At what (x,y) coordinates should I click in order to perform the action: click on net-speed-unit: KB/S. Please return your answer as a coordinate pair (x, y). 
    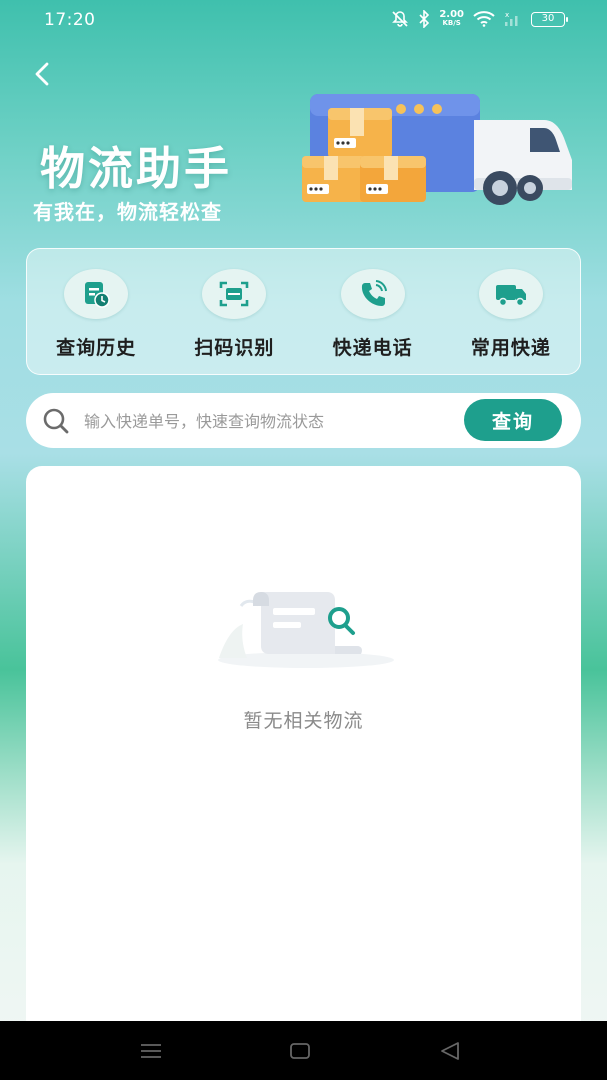
    Looking at the image, I should click on (451, 23).